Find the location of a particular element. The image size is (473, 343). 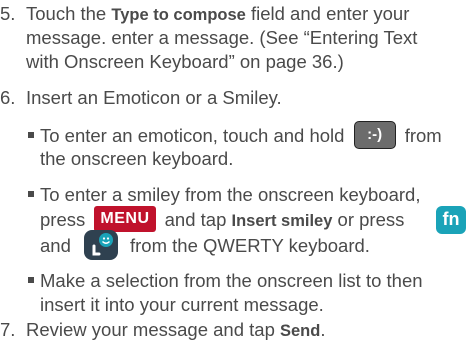

menu-key-icon: MENU is located at coordinates (125, 219).